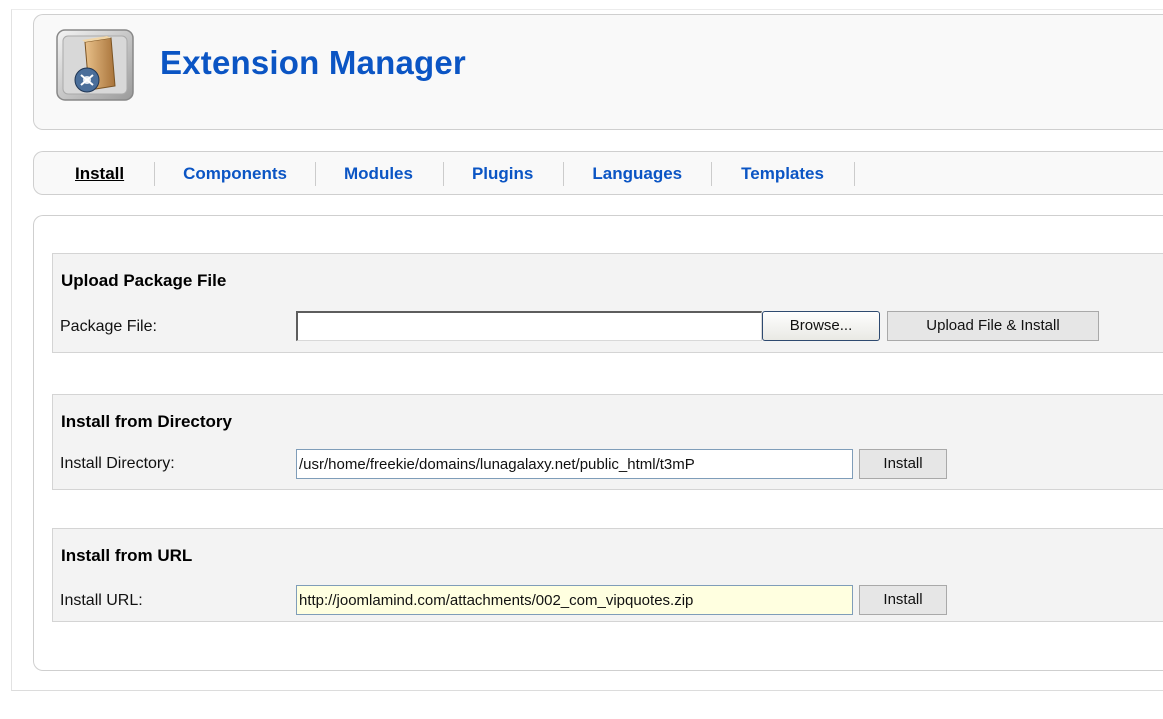  What do you see at coordinates (607, 575) in the screenshot?
I see `install-url-section: Install from URL Install URL: Install` at bounding box center [607, 575].